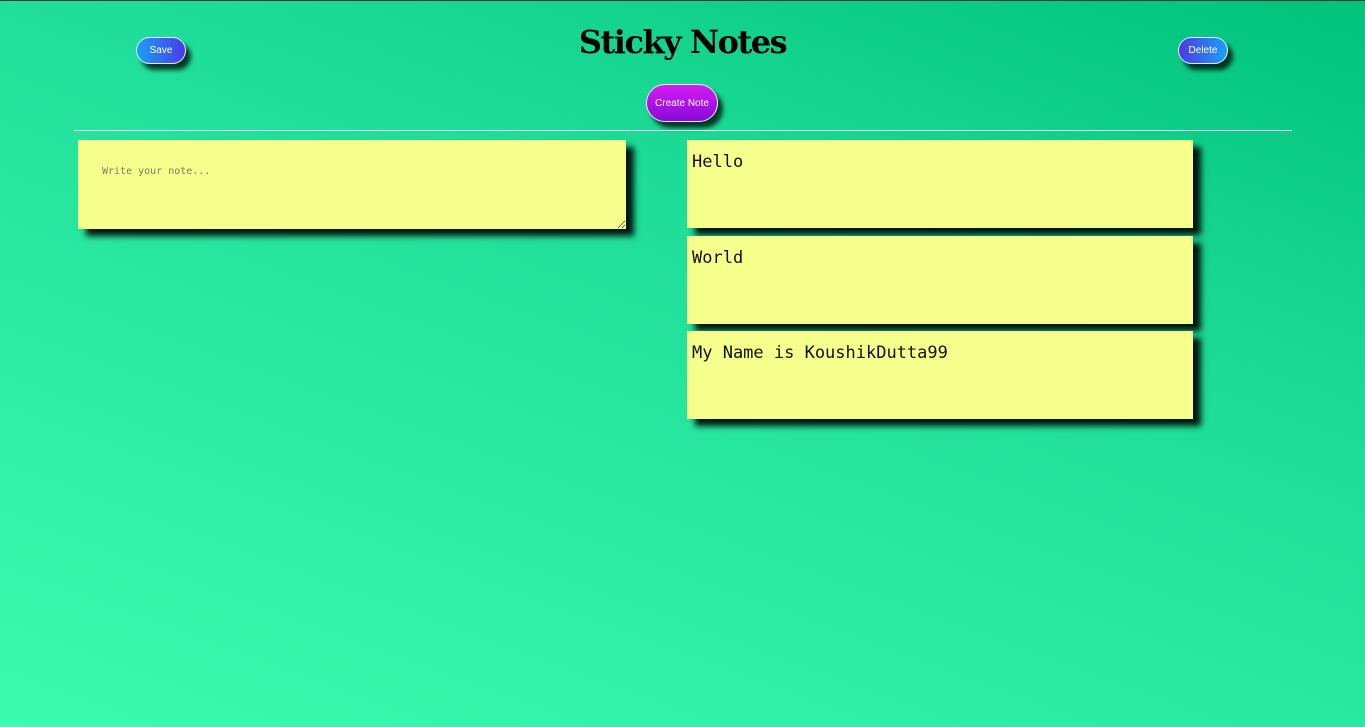 The image size is (1365, 727). Describe the element at coordinates (1203, 50) in the screenshot. I see `delete-button: Delete` at that location.